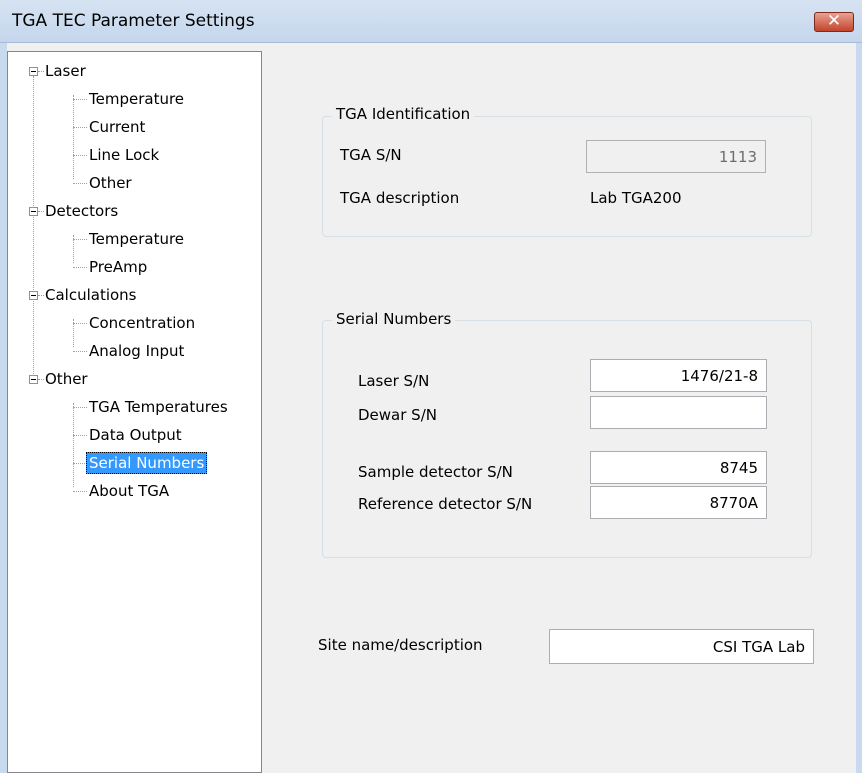 Image resolution: width=862 pixels, height=773 pixels. I want to click on tree-item-serial-numbers: Serial Numbers, so click(147, 463).